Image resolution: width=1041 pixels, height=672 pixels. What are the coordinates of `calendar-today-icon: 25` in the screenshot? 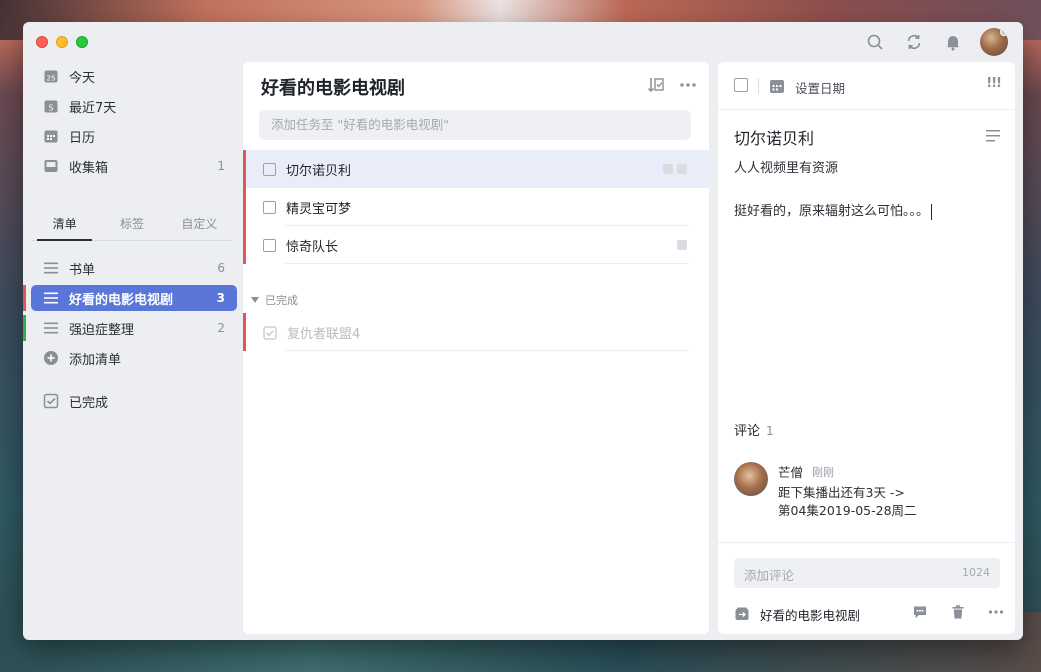 It's located at (51, 76).